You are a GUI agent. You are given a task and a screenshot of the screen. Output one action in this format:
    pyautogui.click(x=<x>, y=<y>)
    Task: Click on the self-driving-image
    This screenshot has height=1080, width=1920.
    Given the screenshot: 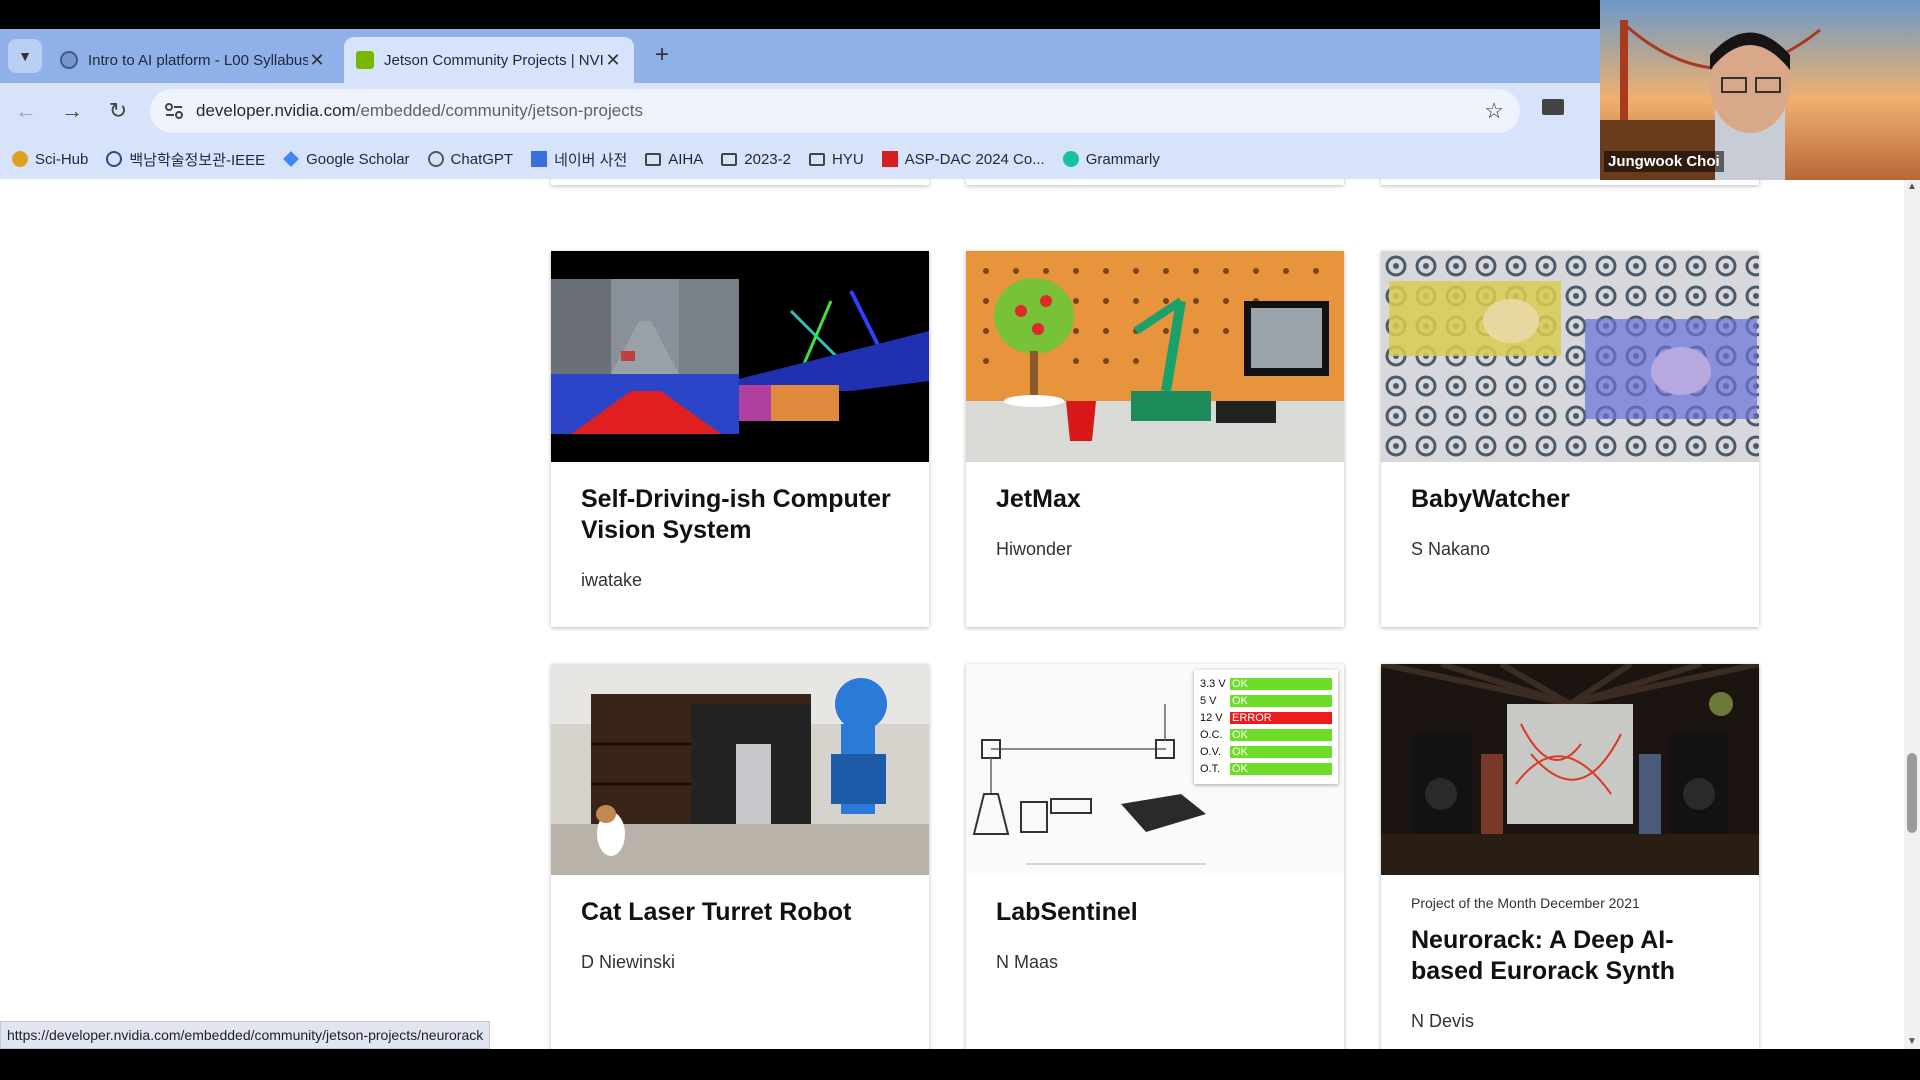 What is the action you would take?
    pyautogui.click(x=740, y=356)
    